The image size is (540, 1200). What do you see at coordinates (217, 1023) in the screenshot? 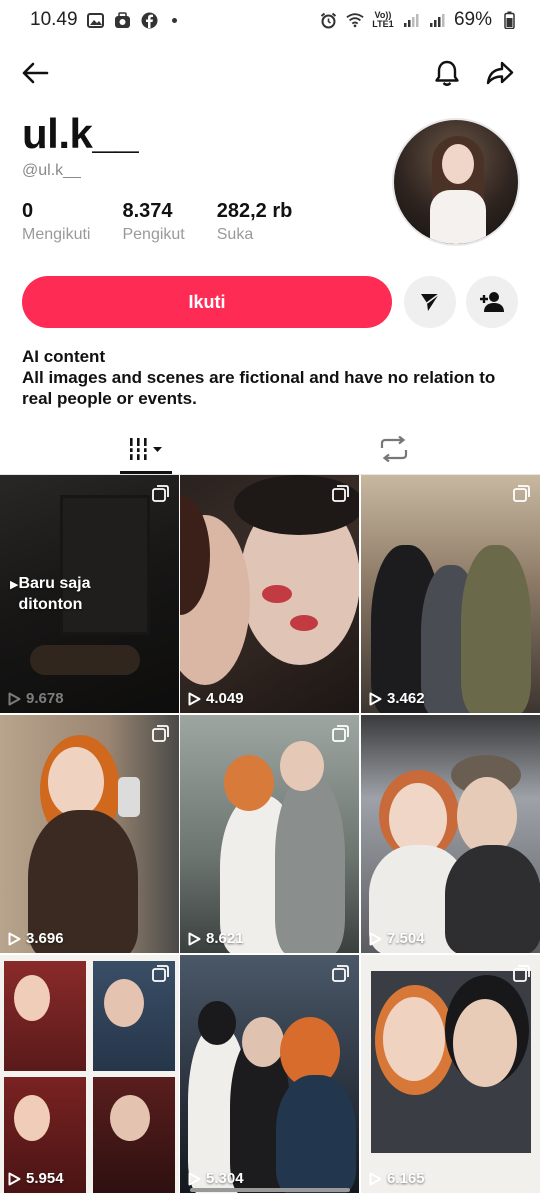
I see `hair-shape` at bounding box center [217, 1023].